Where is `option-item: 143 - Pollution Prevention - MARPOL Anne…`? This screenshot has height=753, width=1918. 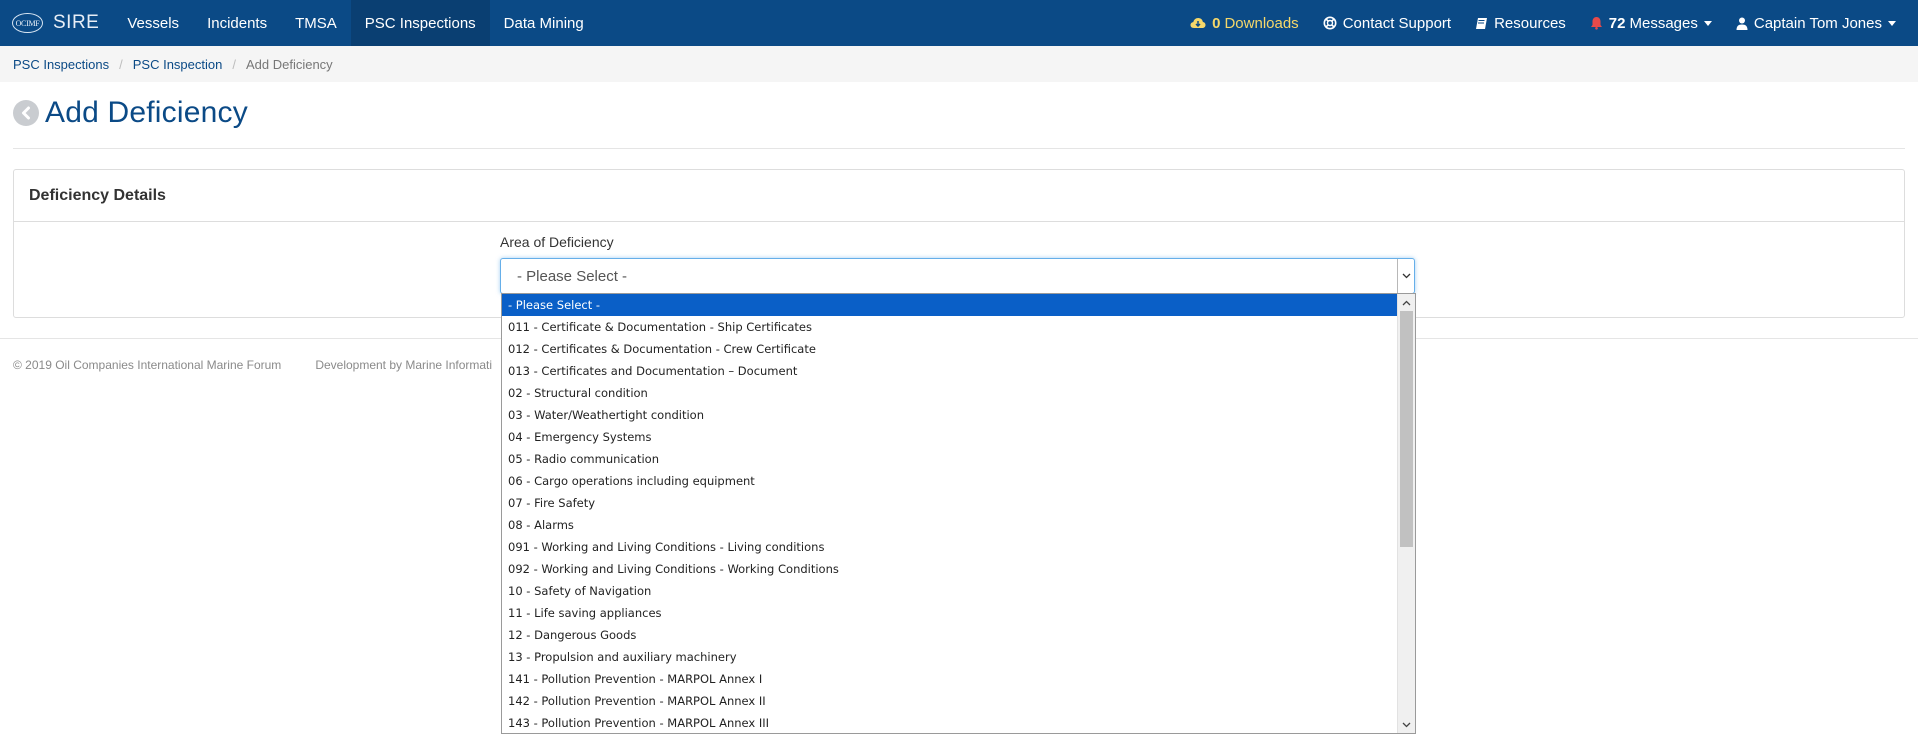
option-item: 143 - Pollution Prevention - MARPOL Anne… is located at coordinates (950, 722).